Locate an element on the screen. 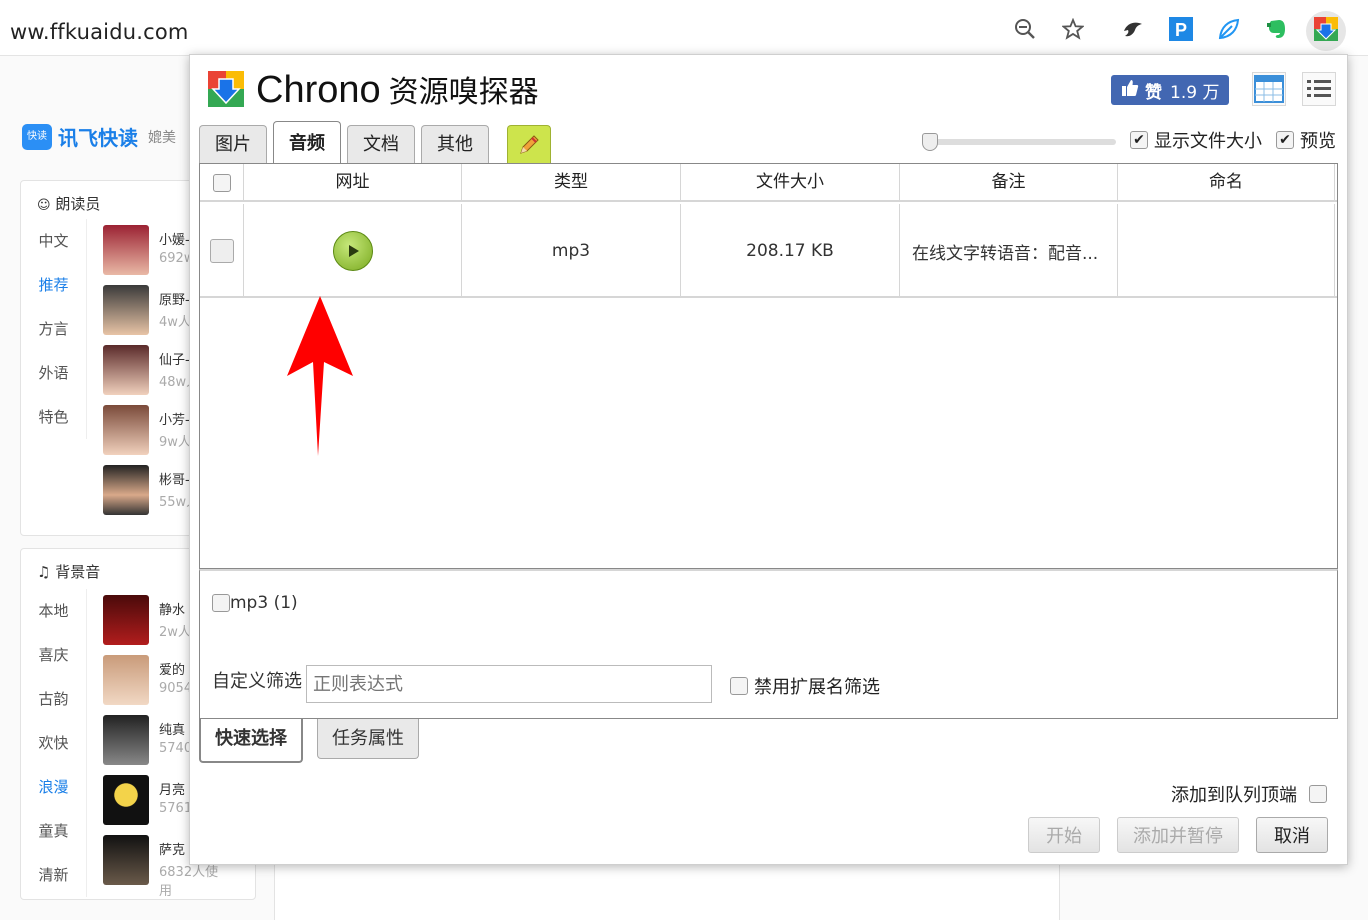  tab-other: 其他 is located at coordinates (455, 144).